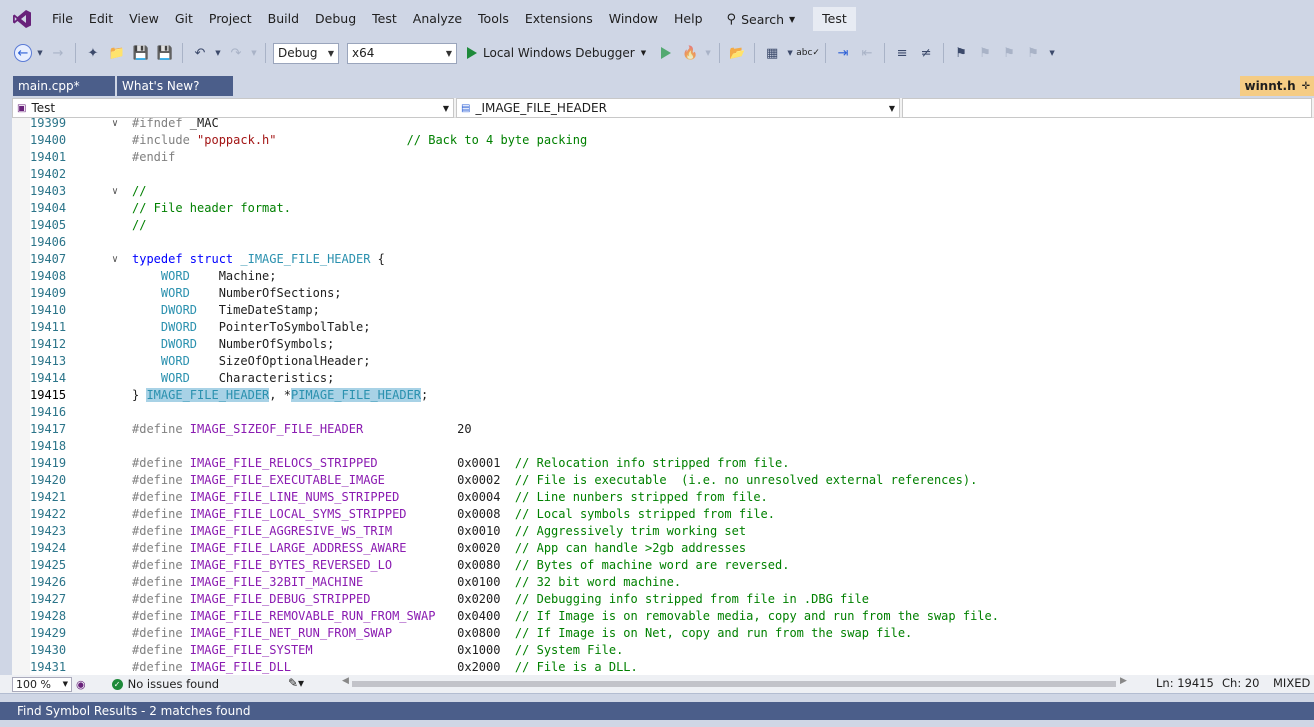 This screenshot has width=1314, height=727. Describe the element at coordinates (663, 429) in the screenshot. I see `code-line: 19417 #define IMAGE_SIZEOF_FILE_HEADER 20` at that location.